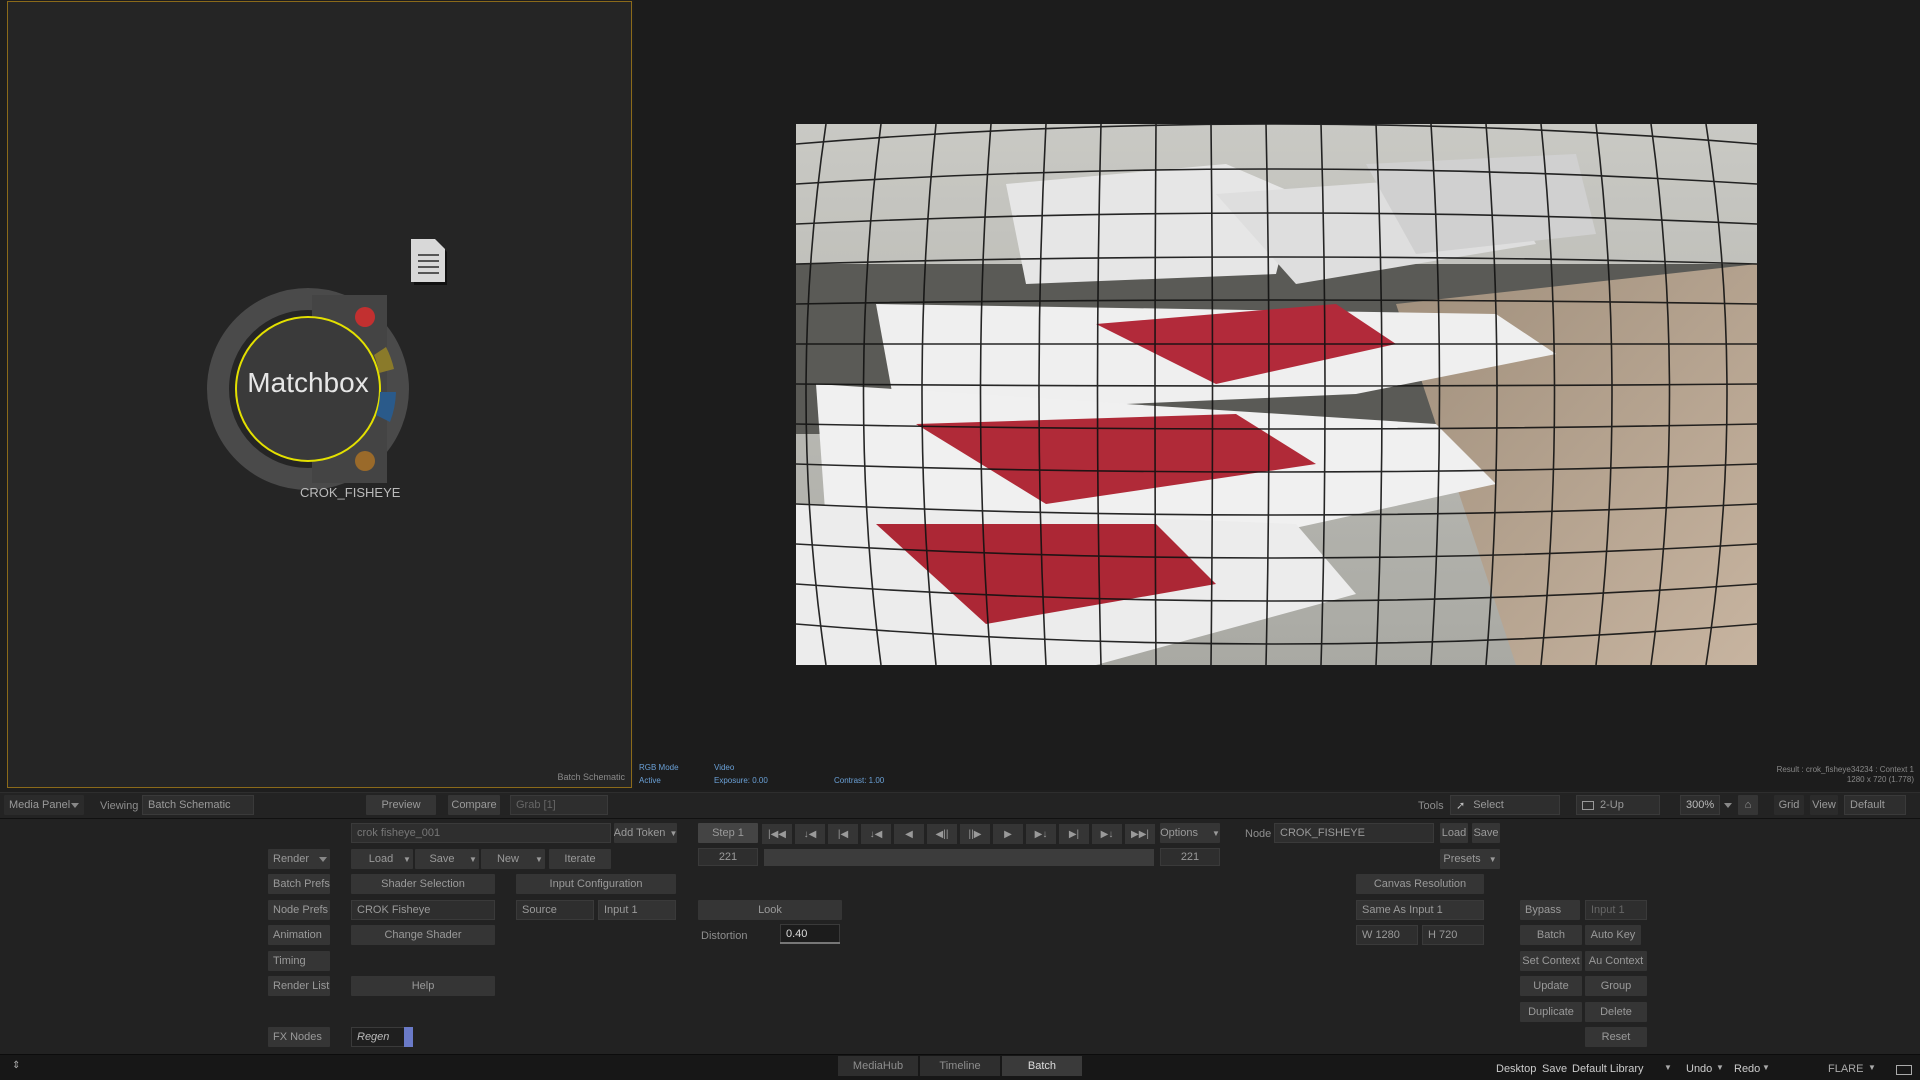 This screenshot has height=1080, width=1920. What do you see at coordinates (1486, 833) in the screenshot?
I see `node-save-button: Save` at bounding box center [1486, 833].